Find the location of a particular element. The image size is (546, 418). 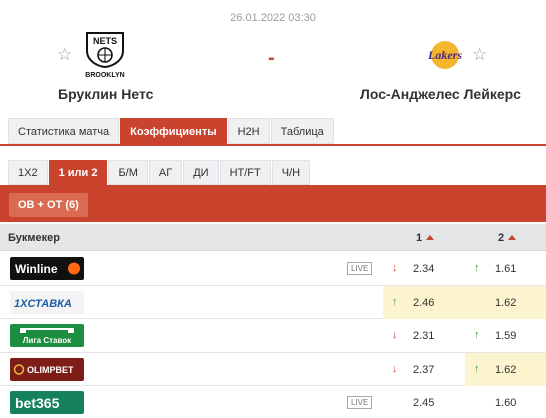

table-row: bet365 LIVE 2.45 1.60 is located at coordinates (273, 402).